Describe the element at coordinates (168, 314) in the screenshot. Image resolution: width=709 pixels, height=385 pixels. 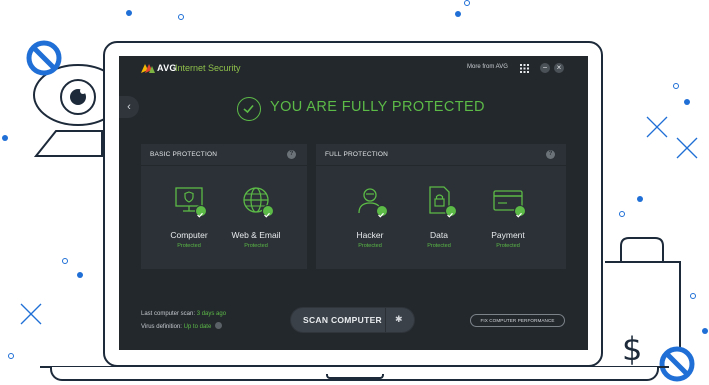
I see `last-scan-label: Last computer scan:` at that location.